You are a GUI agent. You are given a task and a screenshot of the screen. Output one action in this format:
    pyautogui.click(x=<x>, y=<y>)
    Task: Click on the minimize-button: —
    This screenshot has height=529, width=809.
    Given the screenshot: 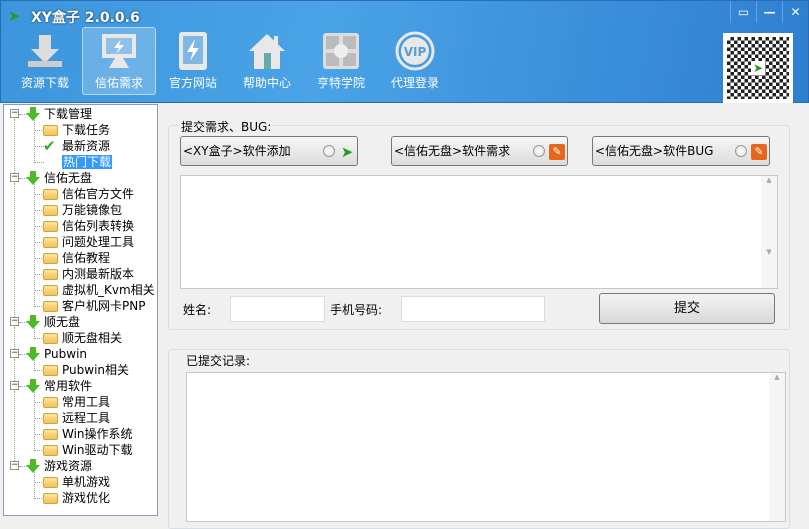 What is the action you would take?
    pyautogui.click(x=769, y=12)
    